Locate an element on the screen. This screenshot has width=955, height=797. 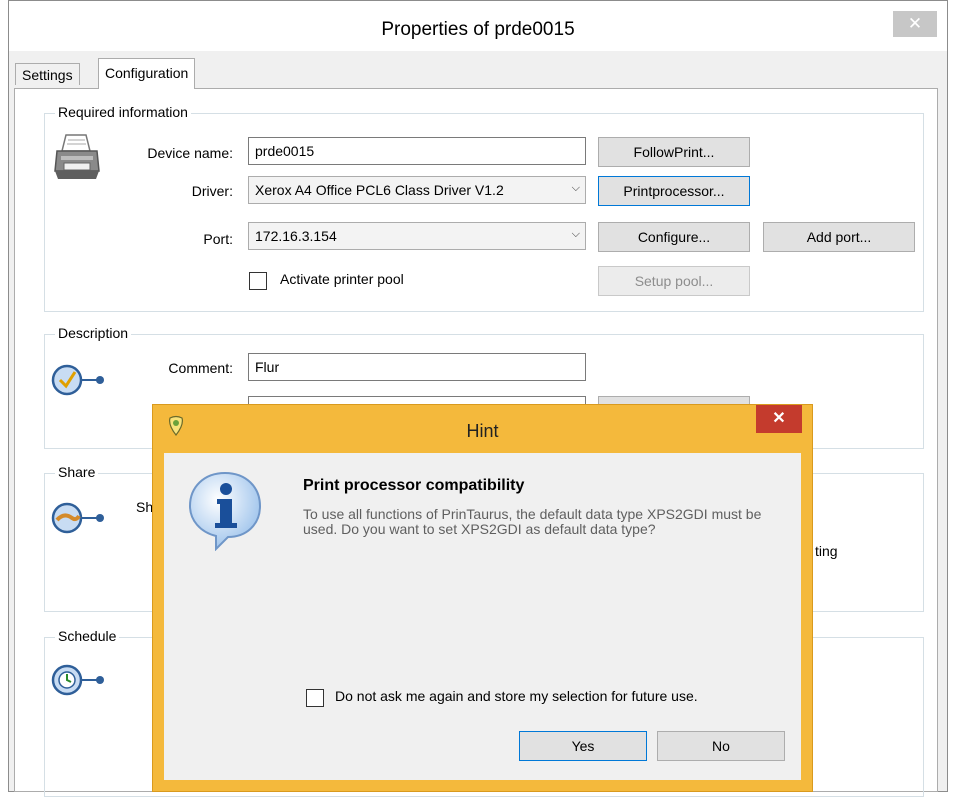
activate-printer-pool-label: Activate printer pool is located at coordinates (342, 279).